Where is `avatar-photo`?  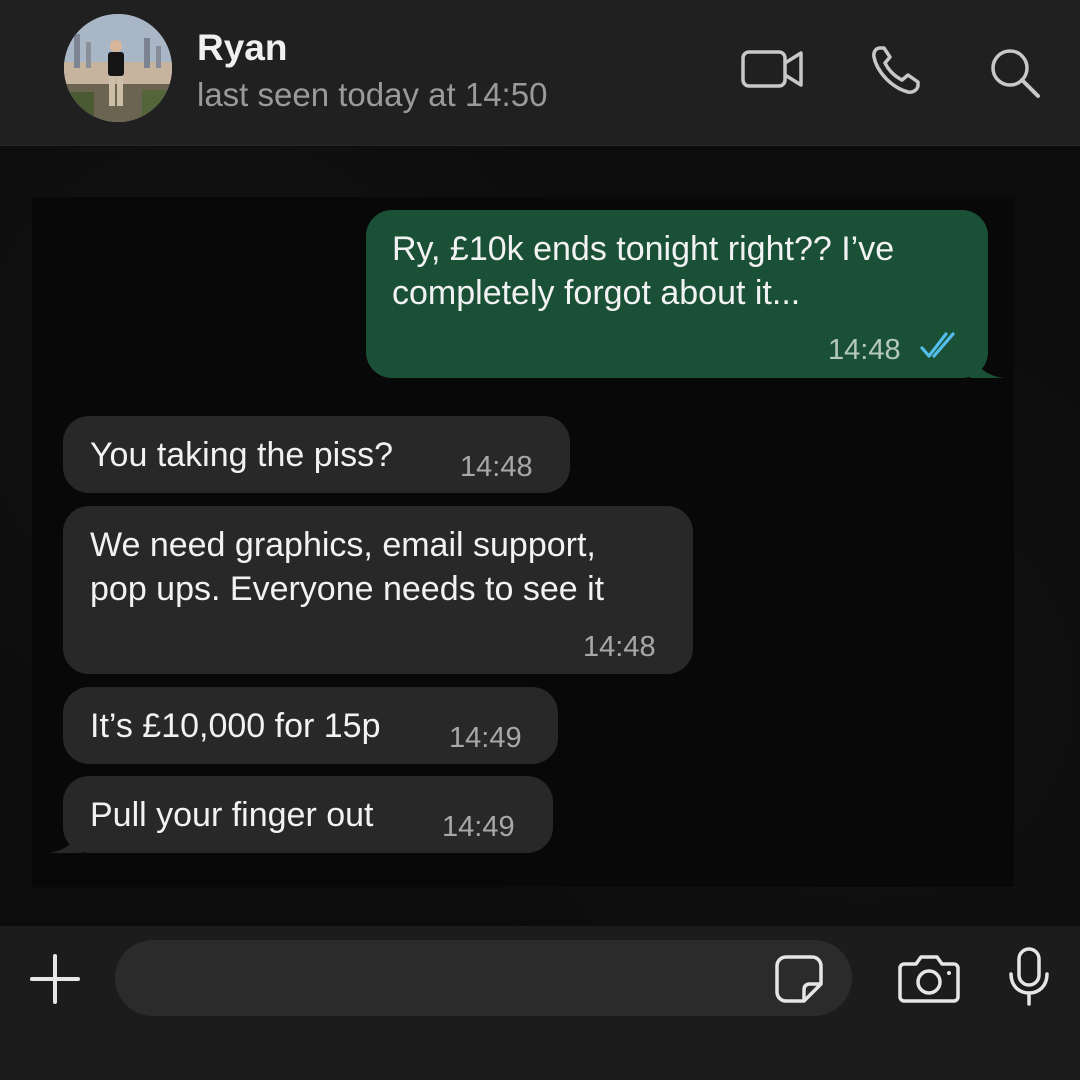
avatar-photo is located at coordinates (118, 68).